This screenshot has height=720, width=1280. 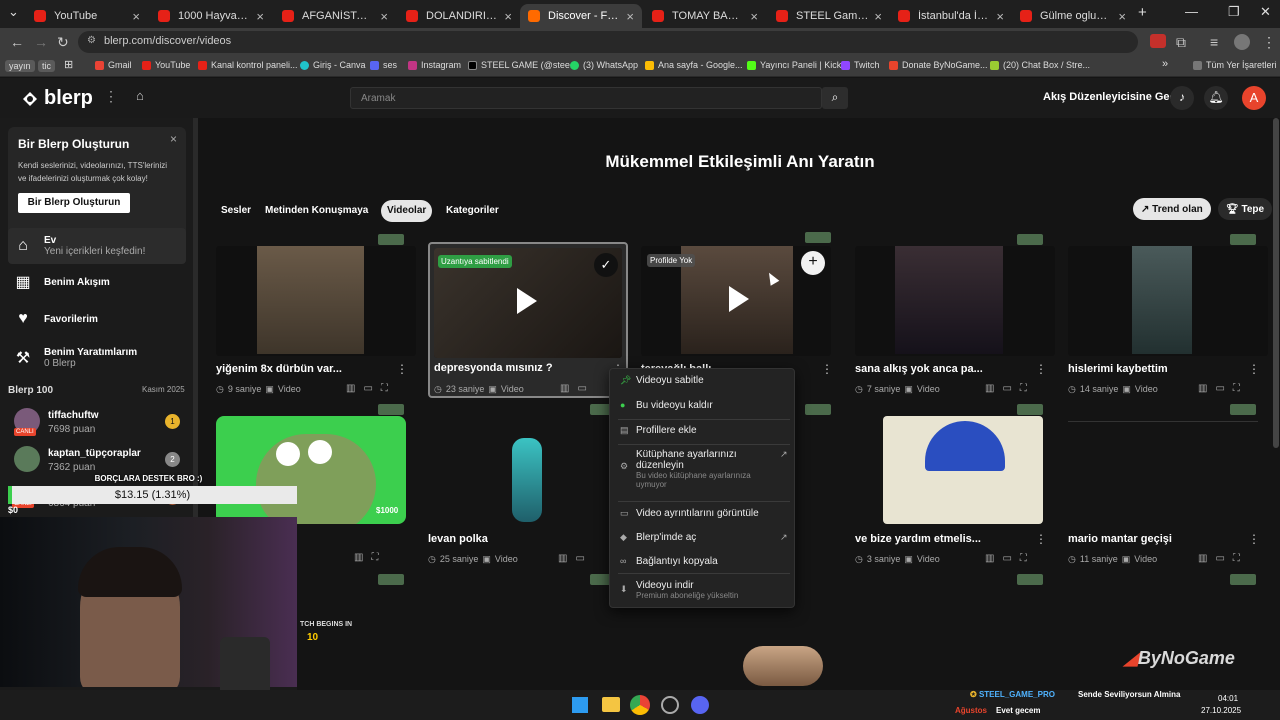 What do you see at coordinates (1245, 209) in the screenshot?
I see `top-button: 🏆︎ Tepe` at bounding box center [1245, 209].